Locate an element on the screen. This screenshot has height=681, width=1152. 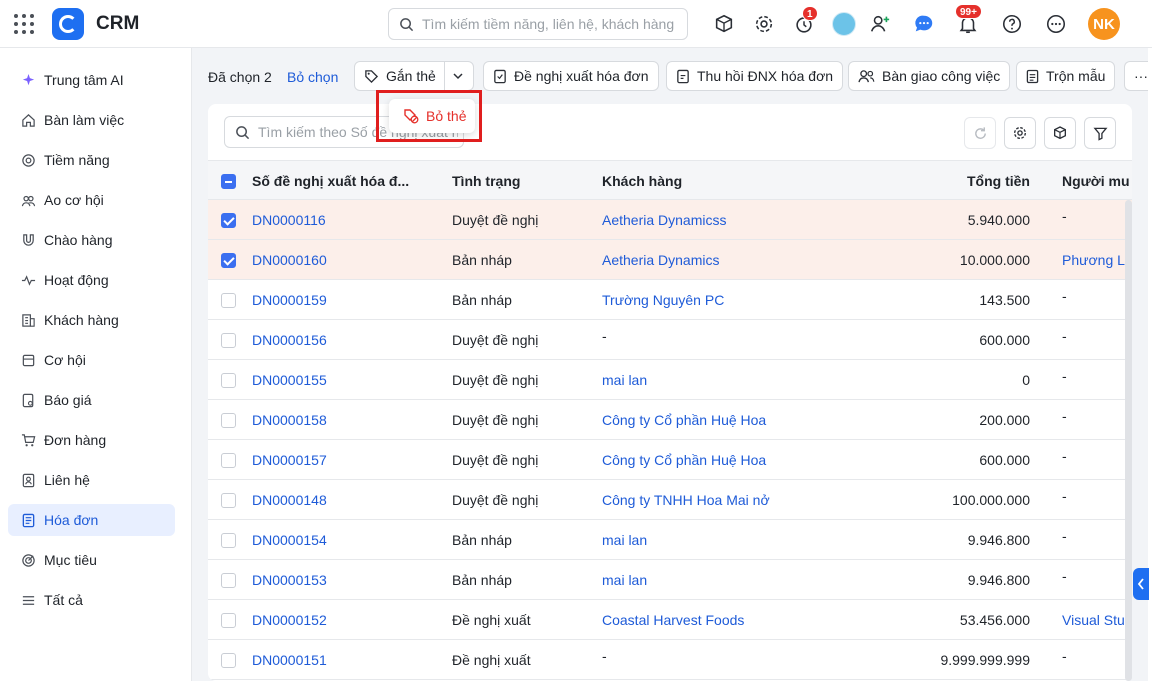
sidebar-item: Liên hệ is located at coordinates (91, 480).